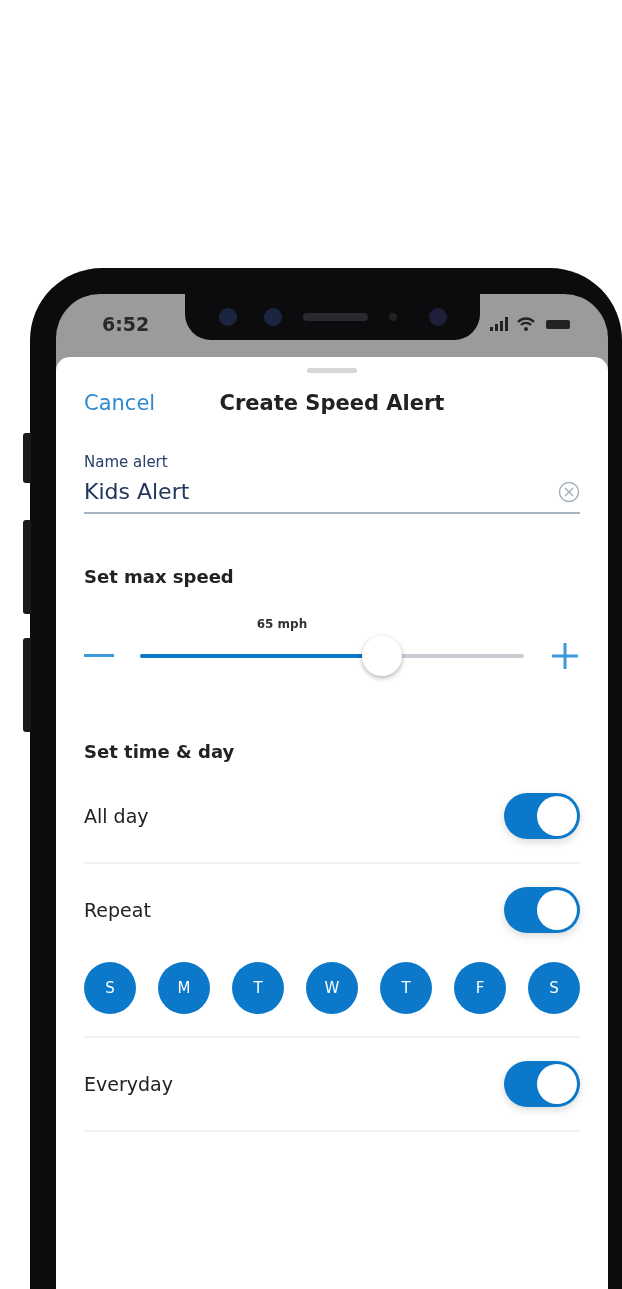 This screenshot has width=622, height=1289. Describe the element at coordinates (184, 988) in the screenshot. I see `day-button: M` at that location.